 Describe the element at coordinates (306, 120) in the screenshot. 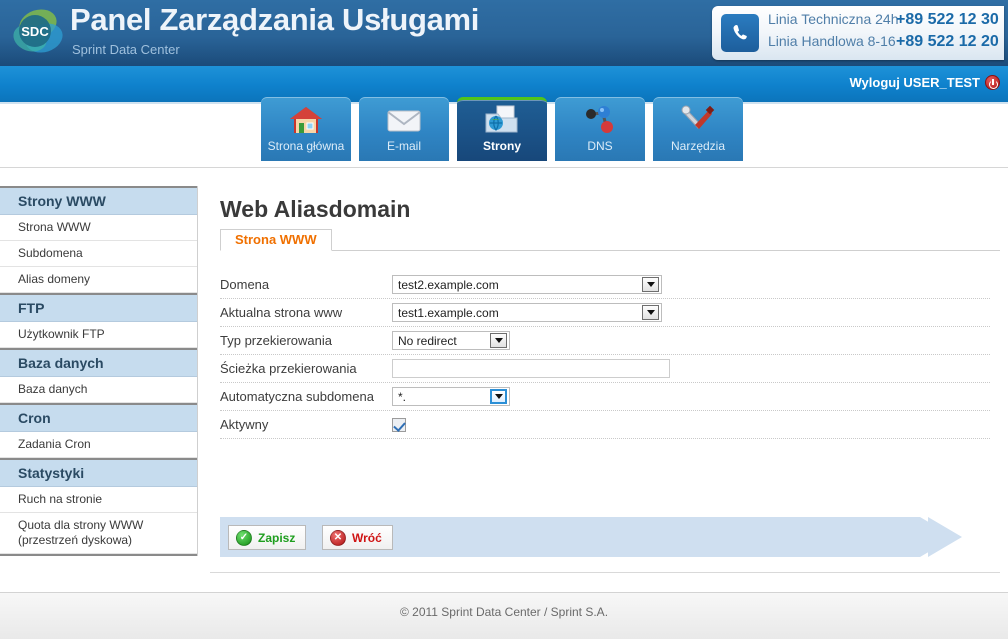

I see `house-icon` at that location.